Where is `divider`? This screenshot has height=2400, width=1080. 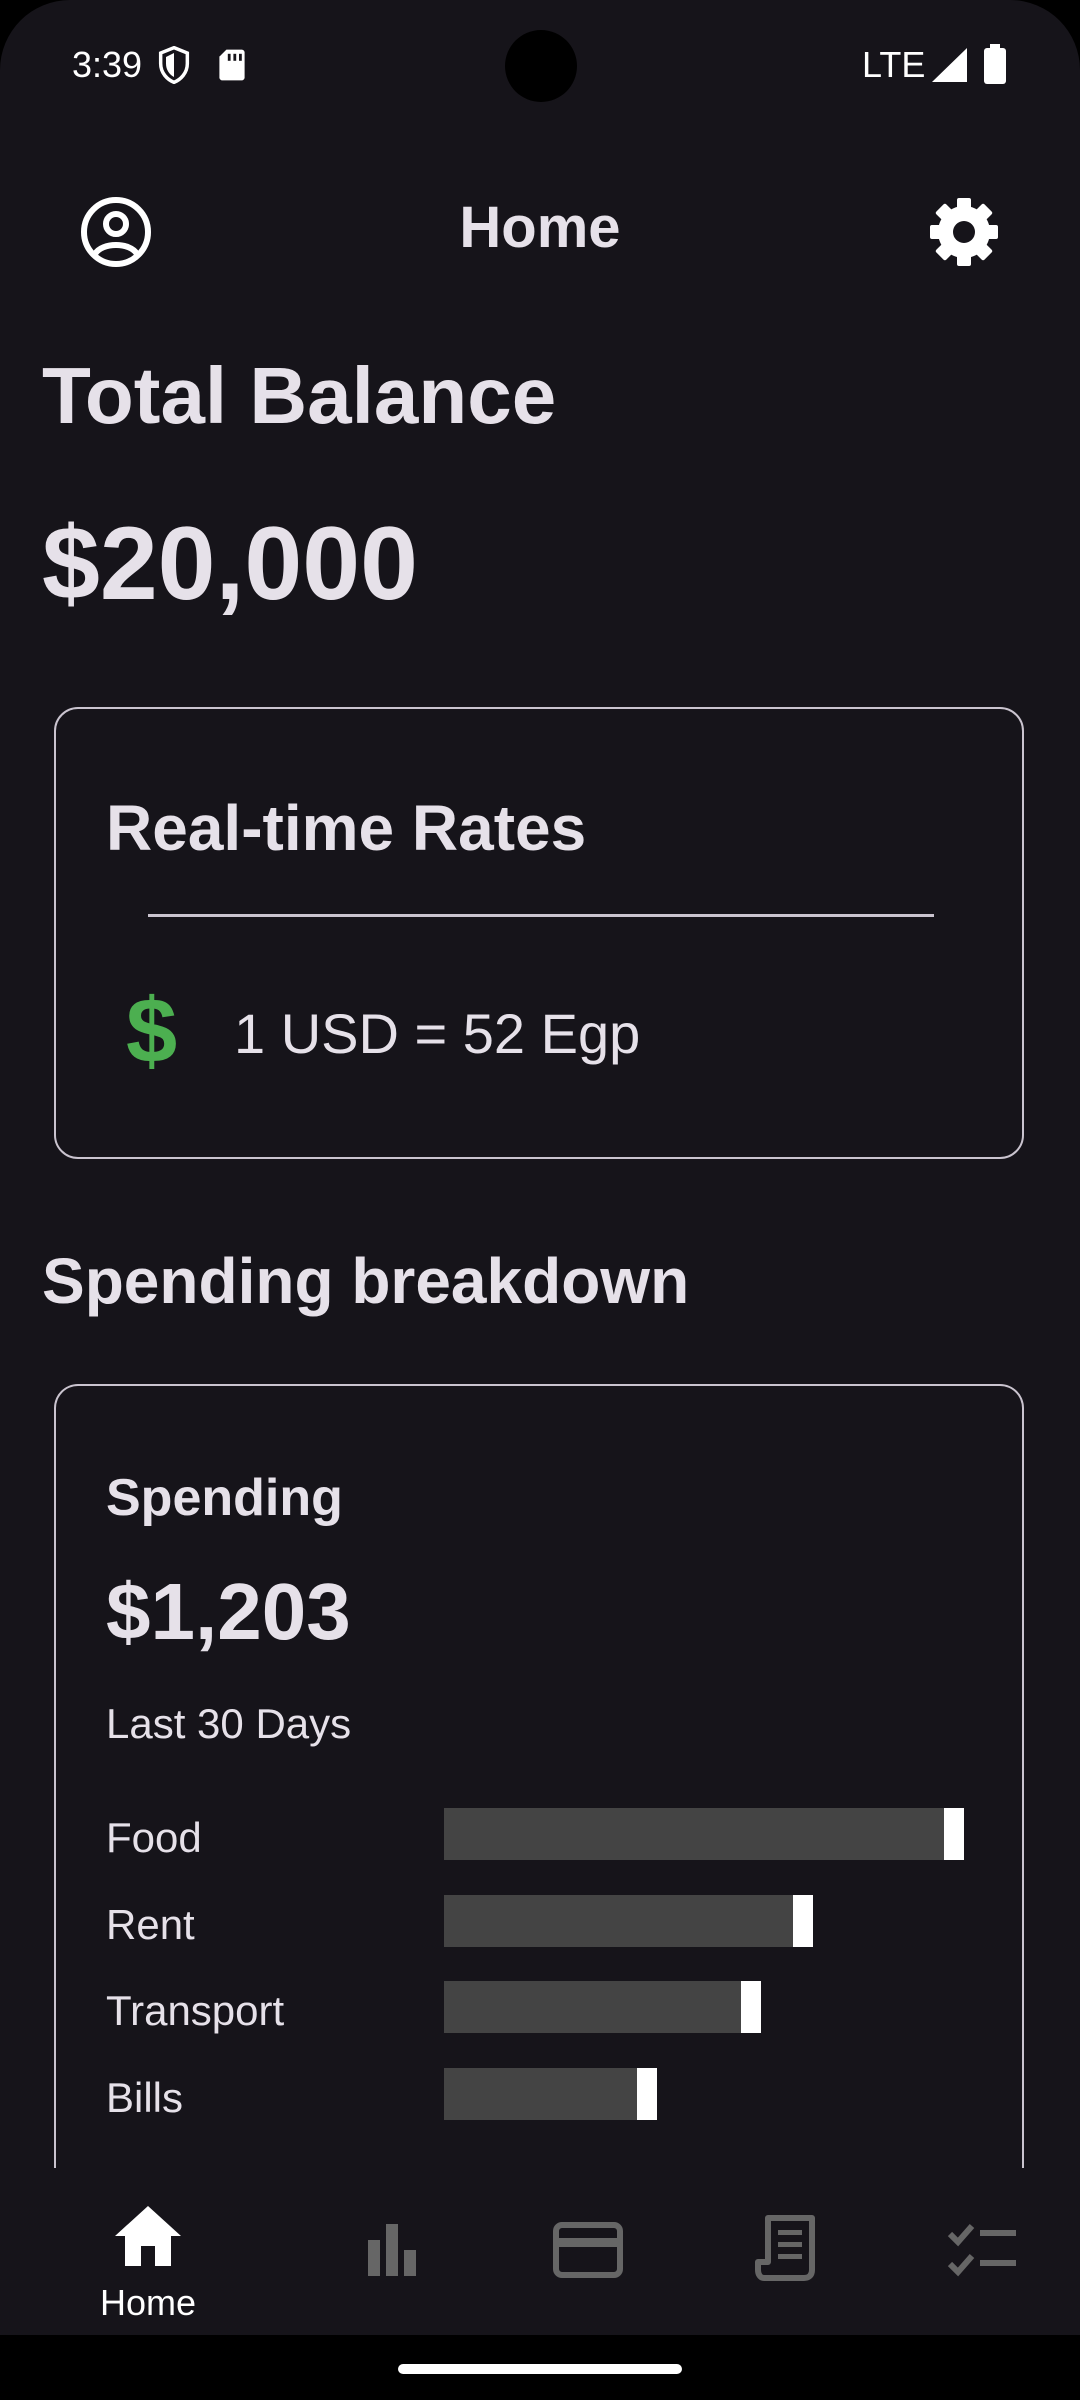
divider is located at coordinates (541, 915).